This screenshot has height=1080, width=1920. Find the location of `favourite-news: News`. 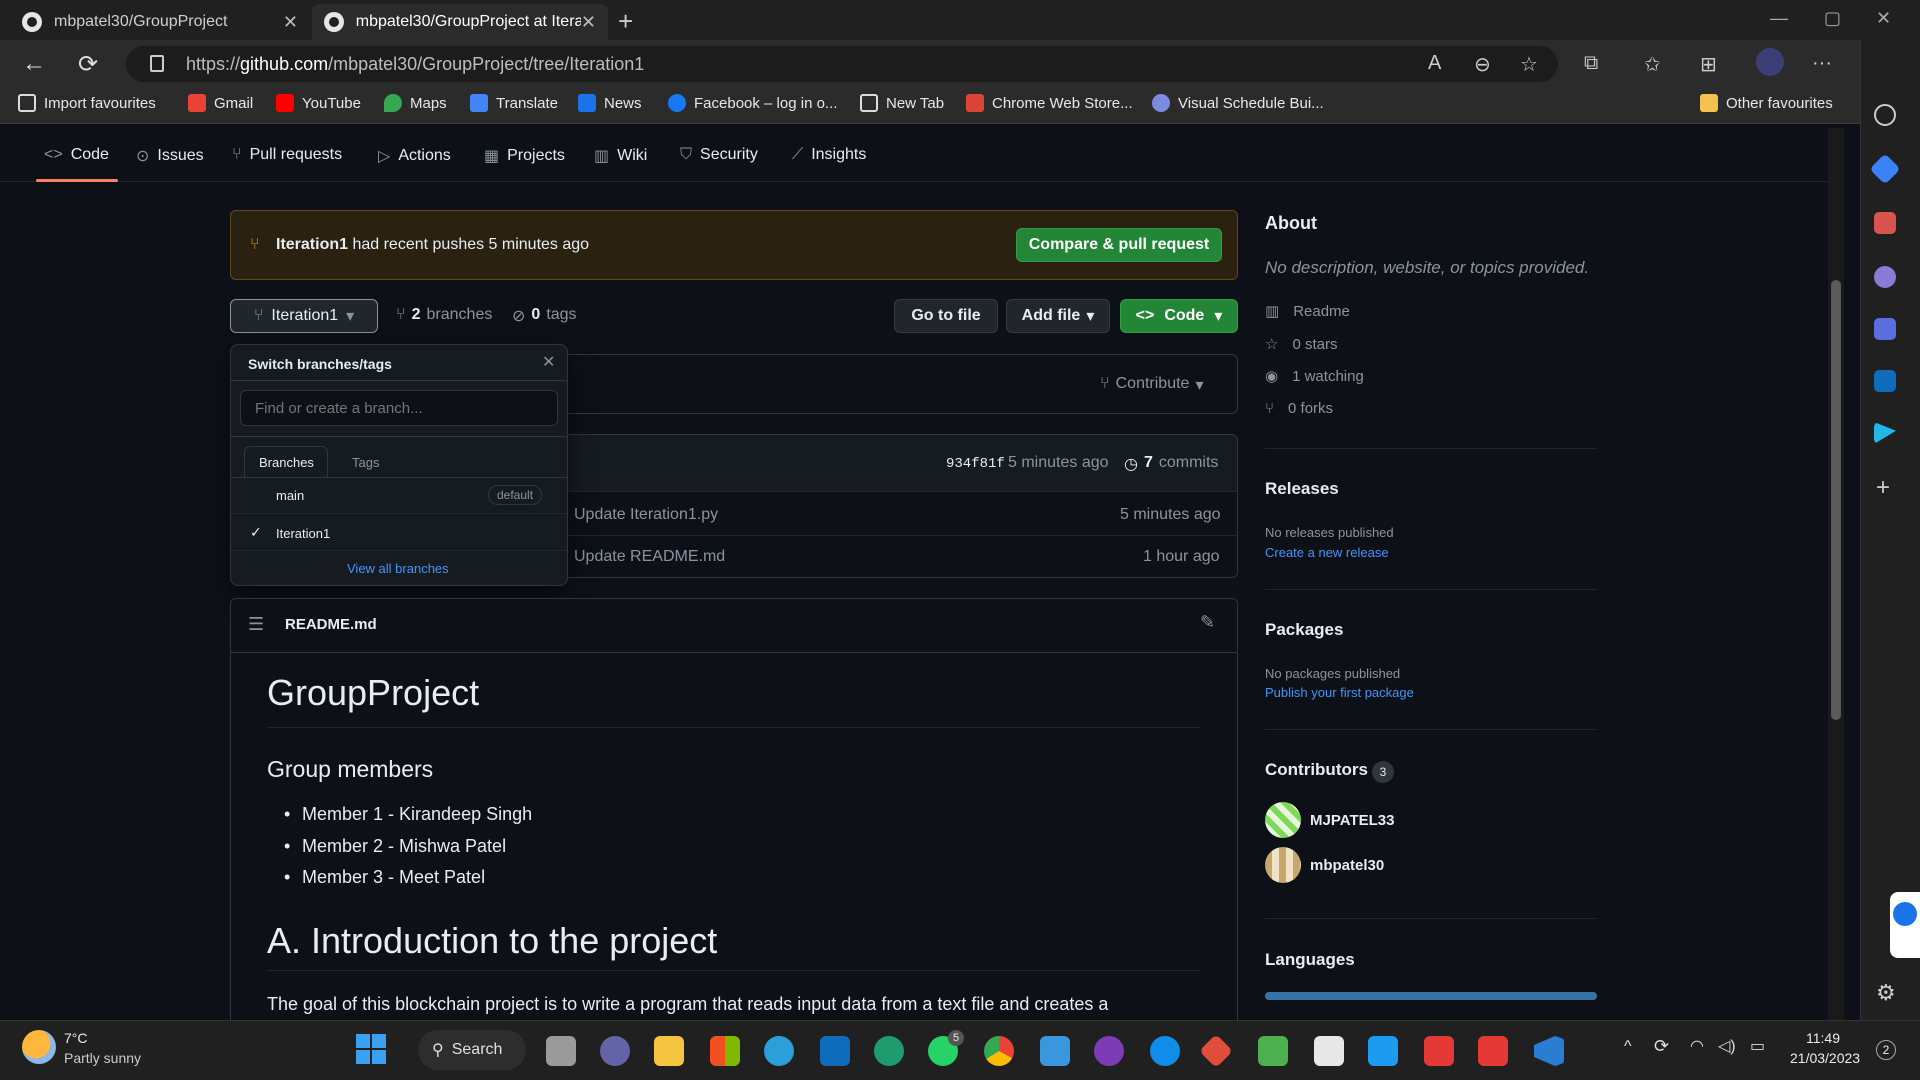

favourite-news: News is located at coordinates (610, 103).